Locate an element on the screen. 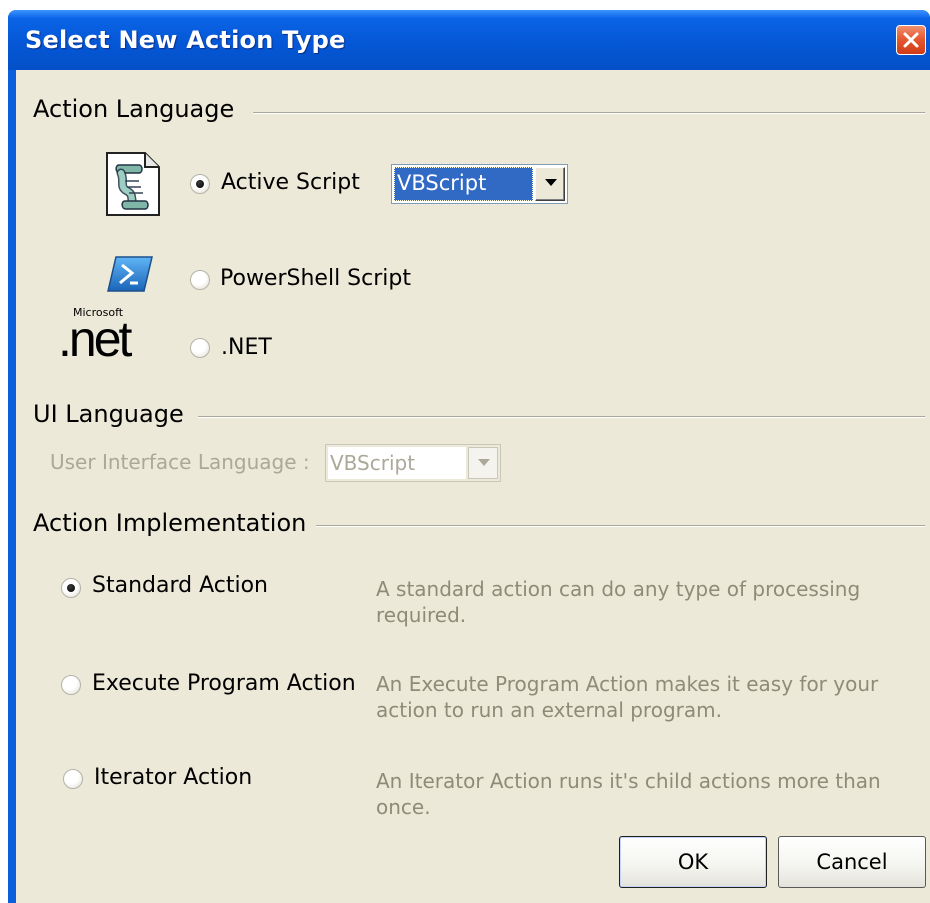 This screenshot has width=930, height=903. ui-language-heading: UI Language is located at coordinates (113, 414).